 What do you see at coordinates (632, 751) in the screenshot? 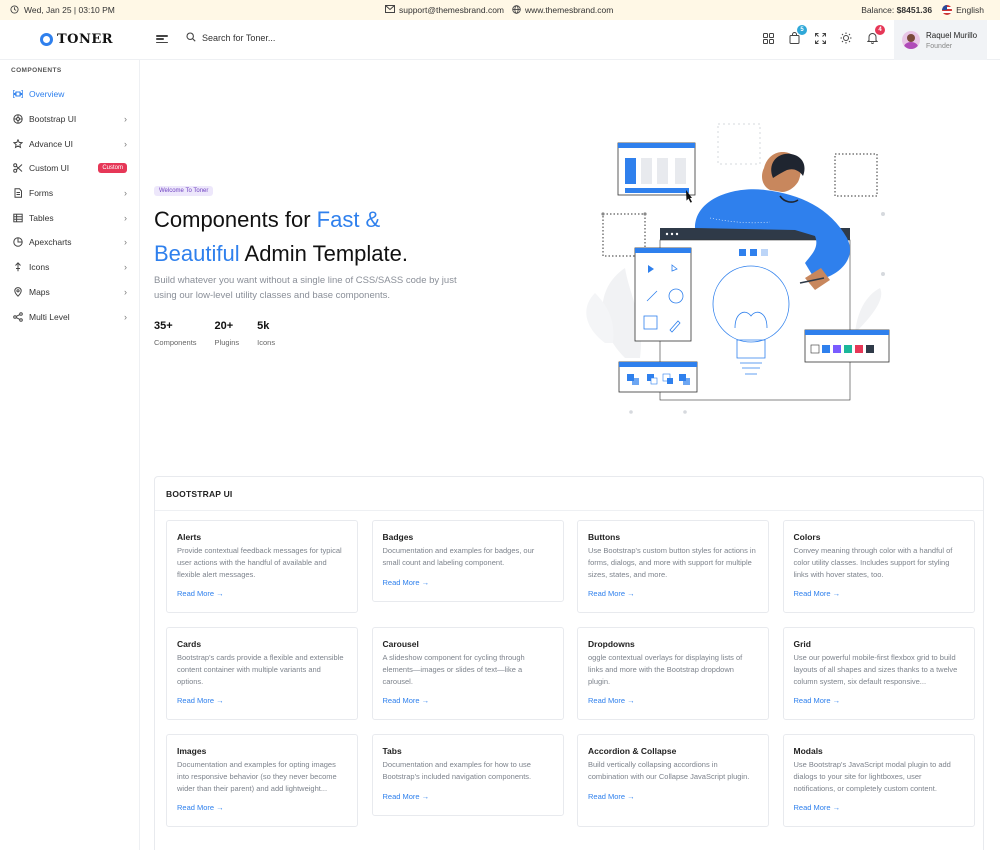
I see `card-title: Accordion & Collapse` at bounding box center [632, 751].